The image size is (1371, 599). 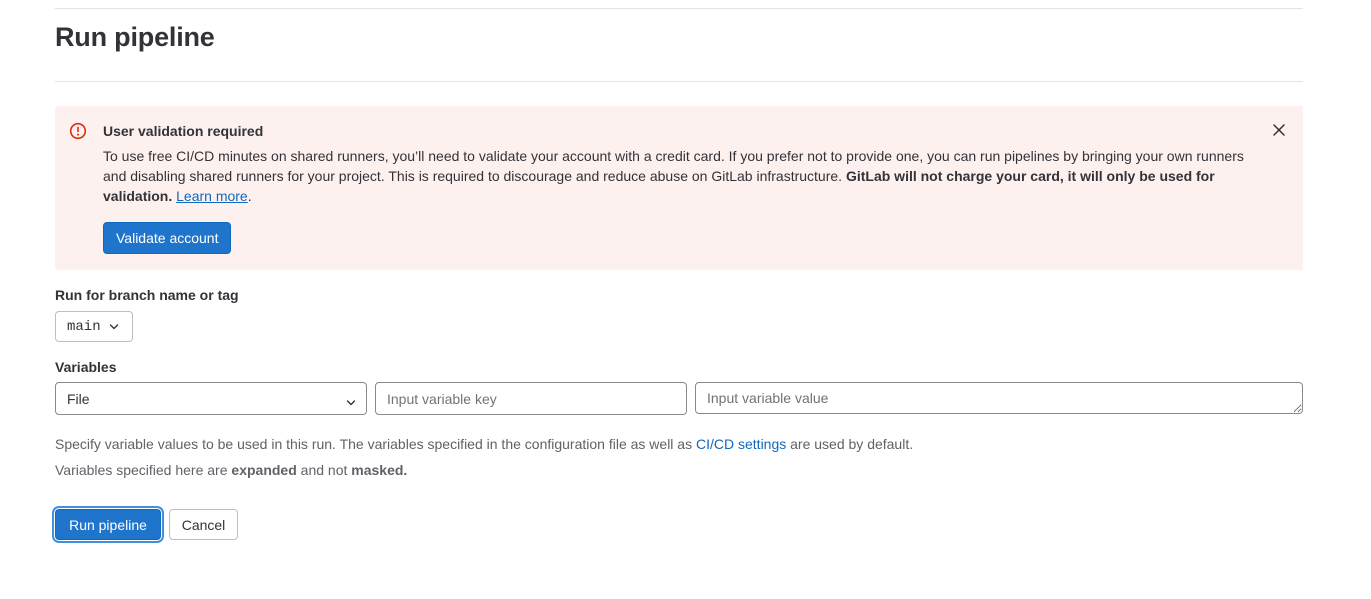 I want to click on branch-label: Run for branch name or tag, so click(x=147, y=295).